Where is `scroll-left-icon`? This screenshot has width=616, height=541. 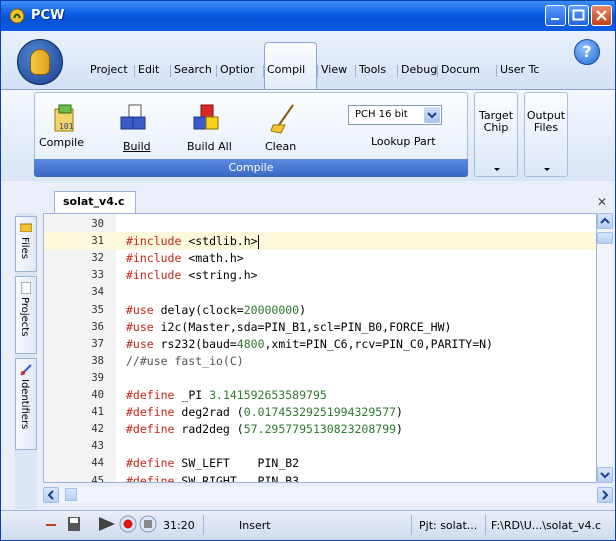
scroll-left-icon is located at coordinates (51, 495).